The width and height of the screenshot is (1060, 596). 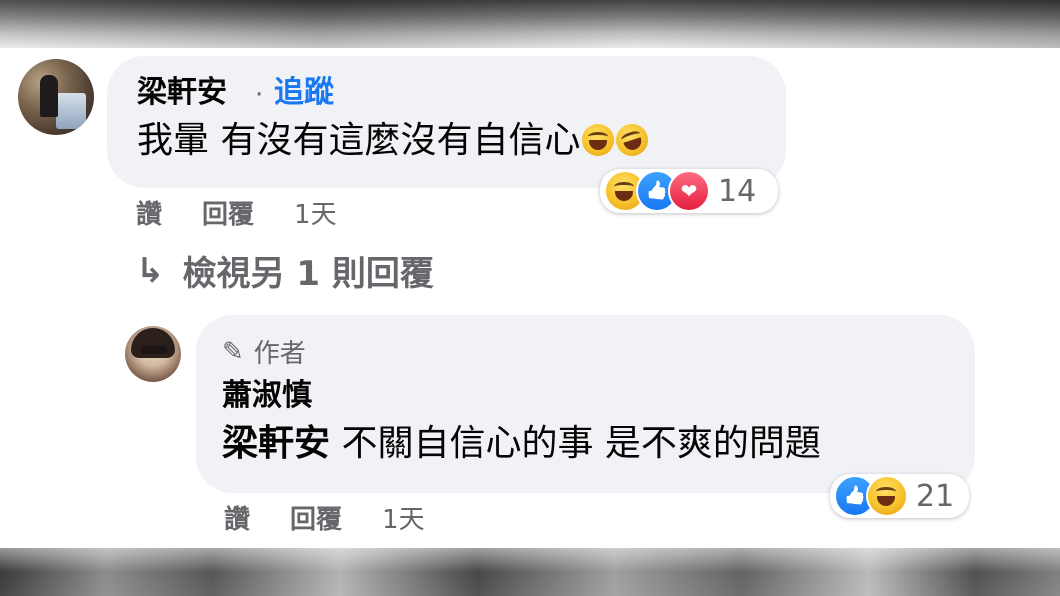 What do you see at coordinates (304, 93) in the screenshot?
I see `follow-link: 追蹤` at bounding box center [304, 93].